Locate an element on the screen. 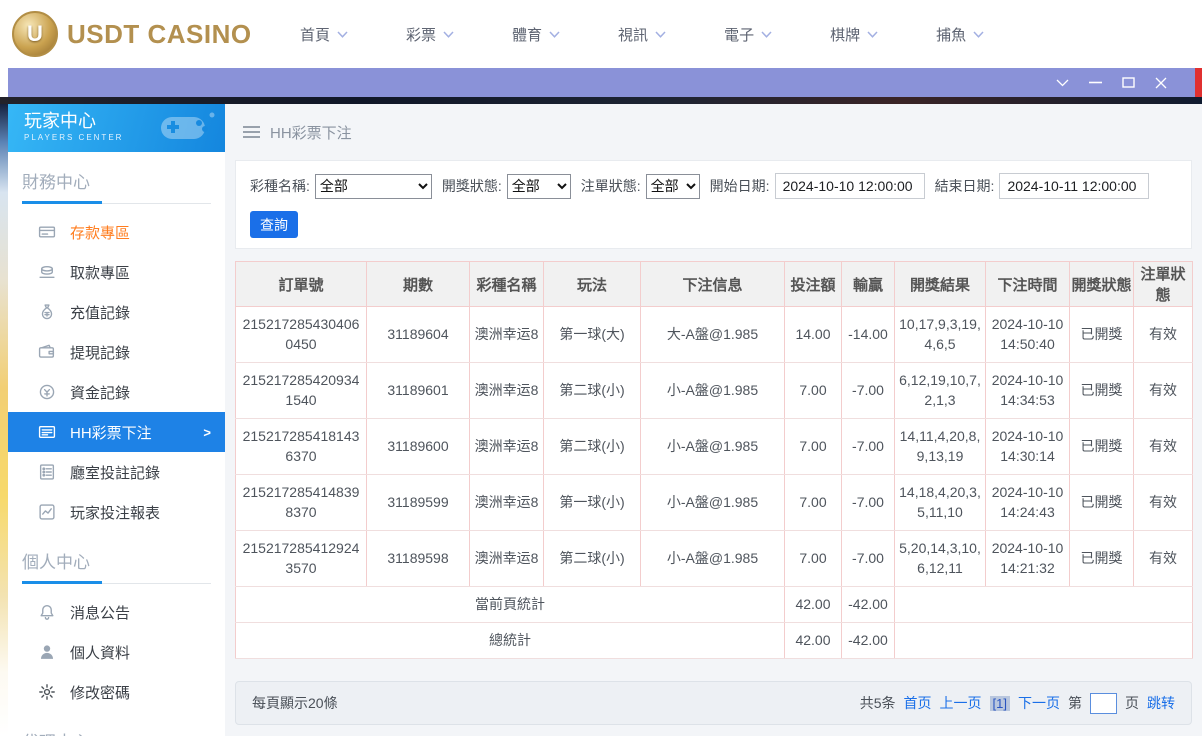 This screenshot has height=736, width=1202. red-edge-strip is located at coordinates (1198, 82).